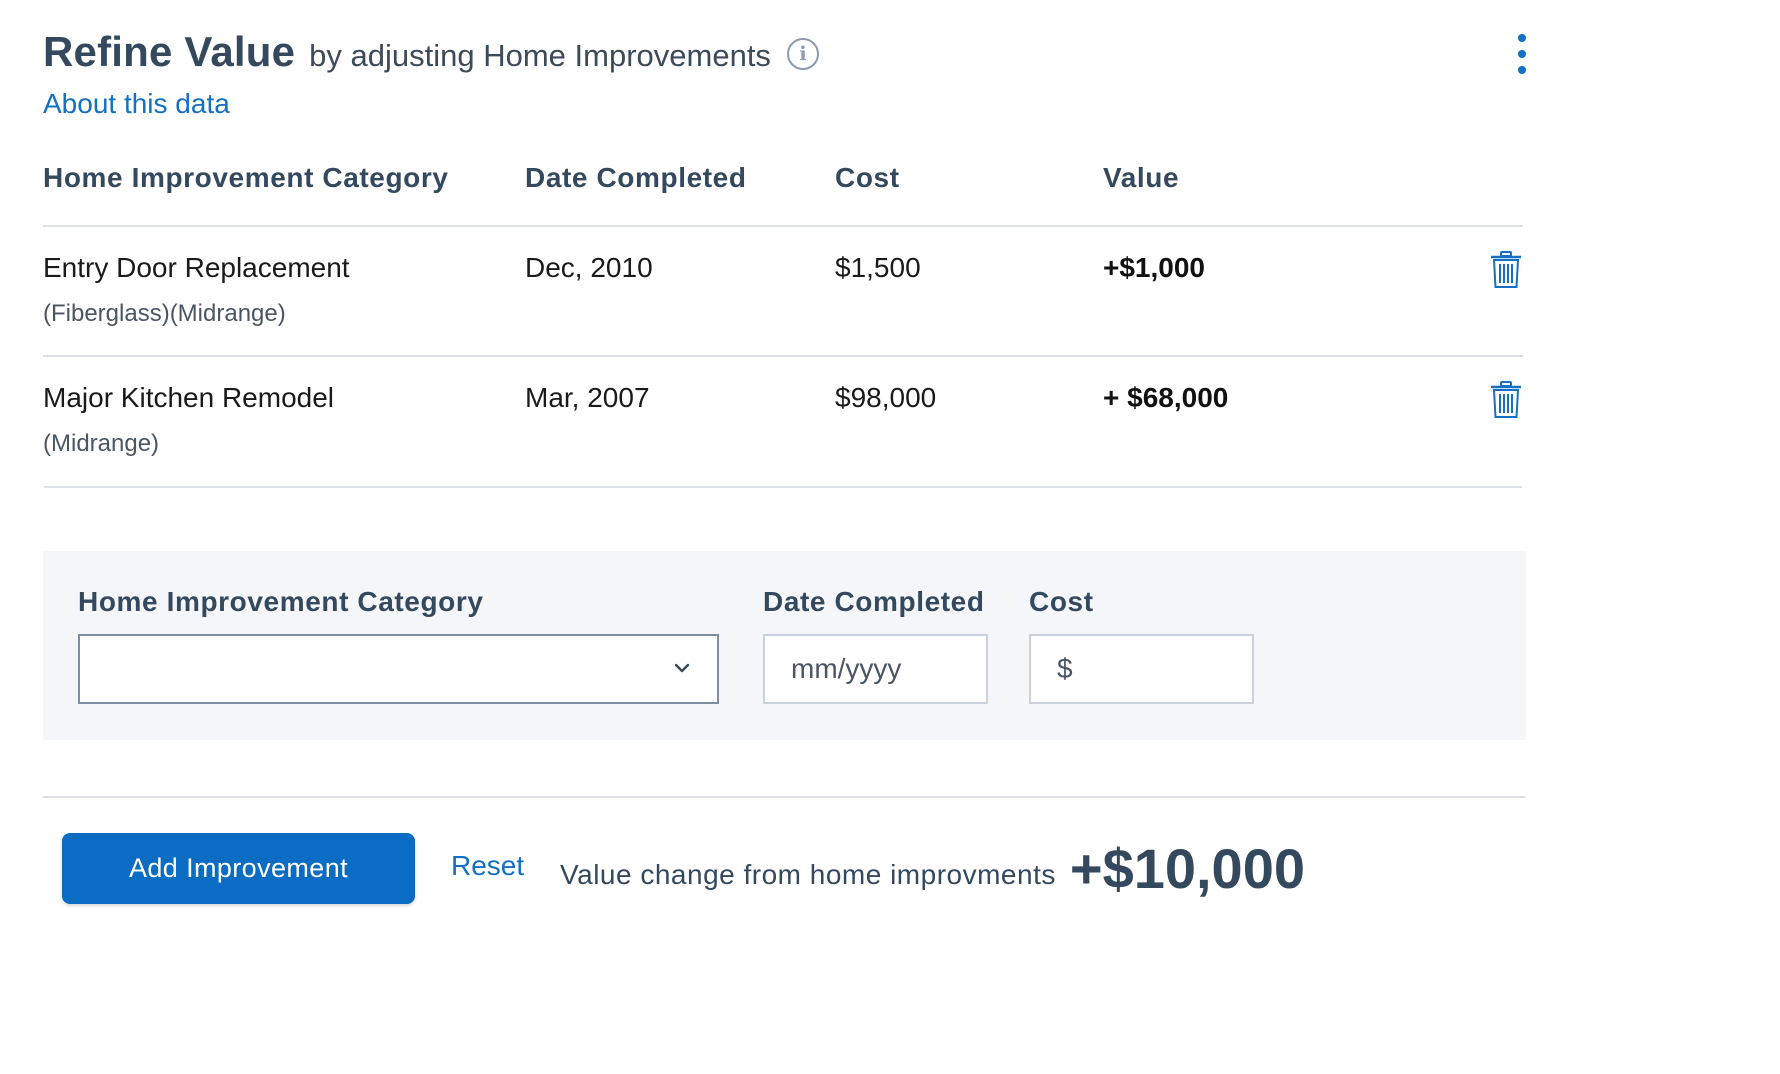 The height and width of the screenshot is (1074, 1780). I want to click on row-category: Major Kitchen Remodel, so click(189, 397).